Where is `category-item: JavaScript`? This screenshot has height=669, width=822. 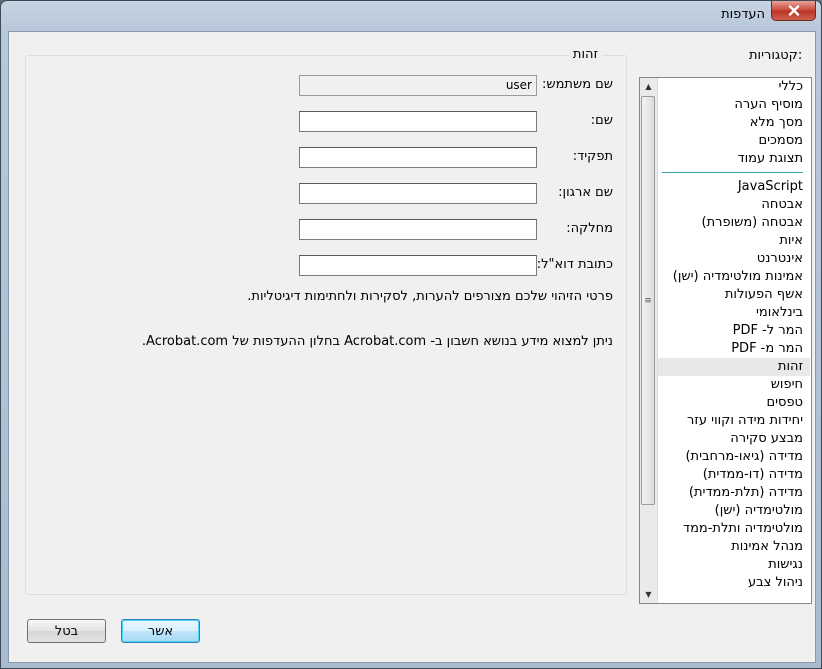
category-item: JavaScript is located at coordinates (734, 187).